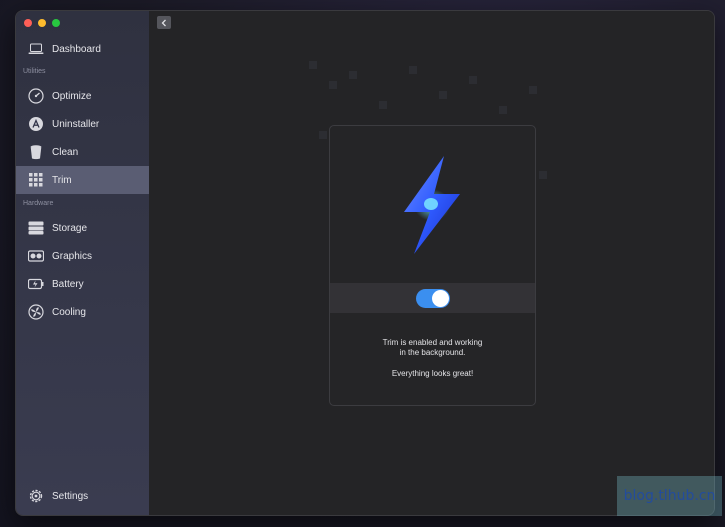 This screenshot has width=725, height=527. Describe the element at coordinates (432, 207) in the screenshot. I see `lightning-icon` at that location.